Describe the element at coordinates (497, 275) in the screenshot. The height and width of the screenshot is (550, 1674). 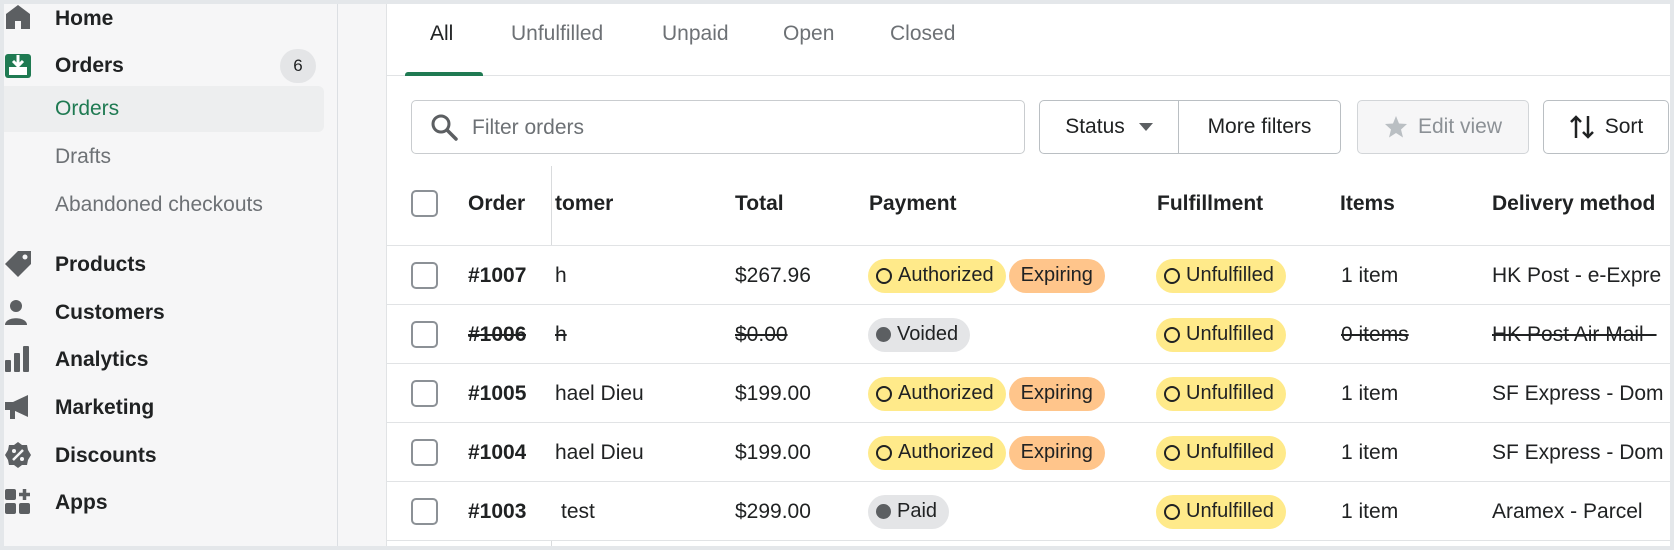
I see `order-number: #1007` at that location.